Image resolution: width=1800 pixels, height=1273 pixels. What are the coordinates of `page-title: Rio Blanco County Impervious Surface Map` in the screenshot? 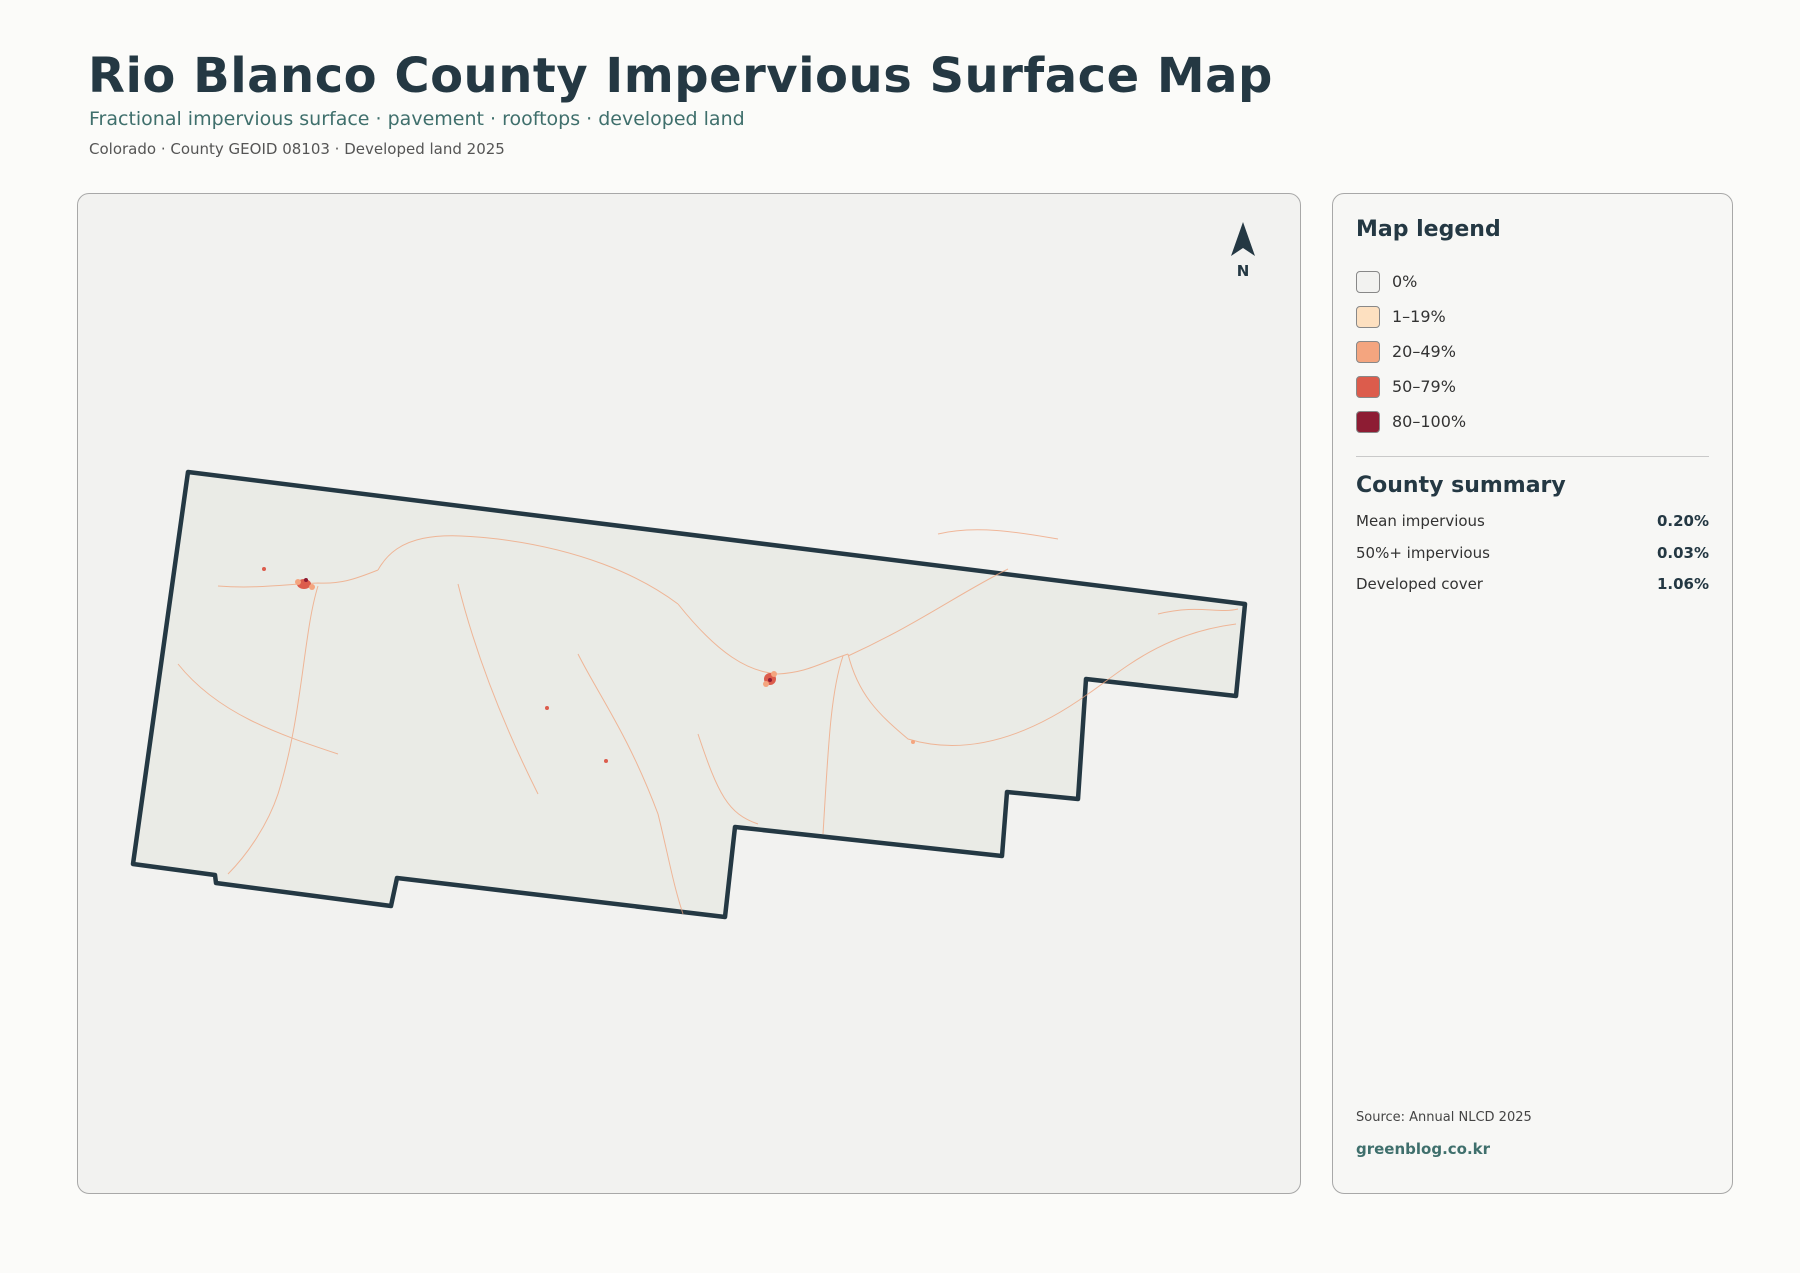 It's located at (680, 76).